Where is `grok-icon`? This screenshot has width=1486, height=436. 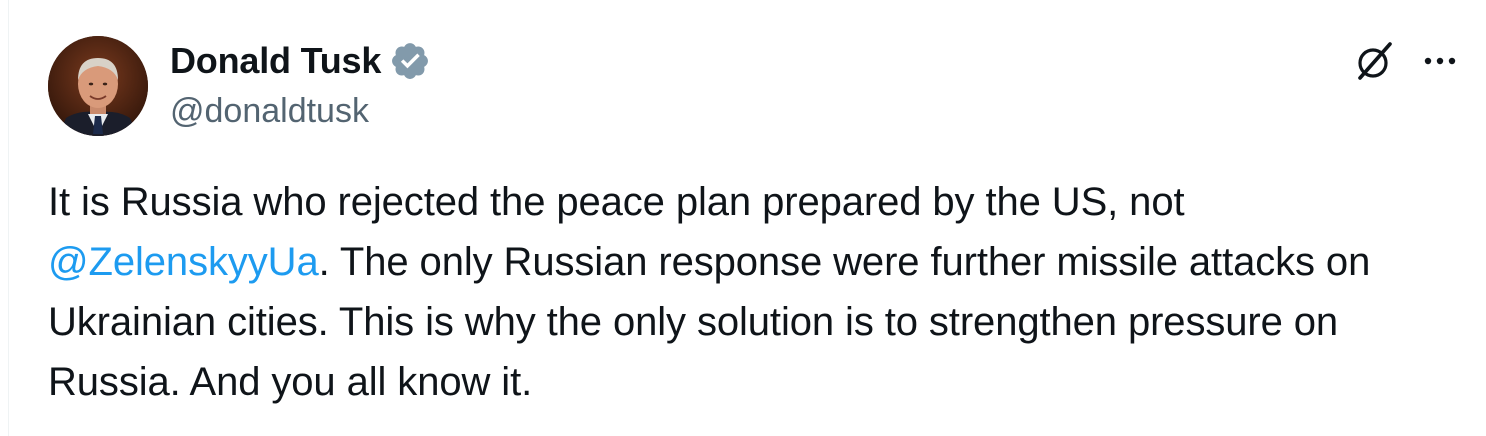 grok-icon is located at coordinates (1375, 61).